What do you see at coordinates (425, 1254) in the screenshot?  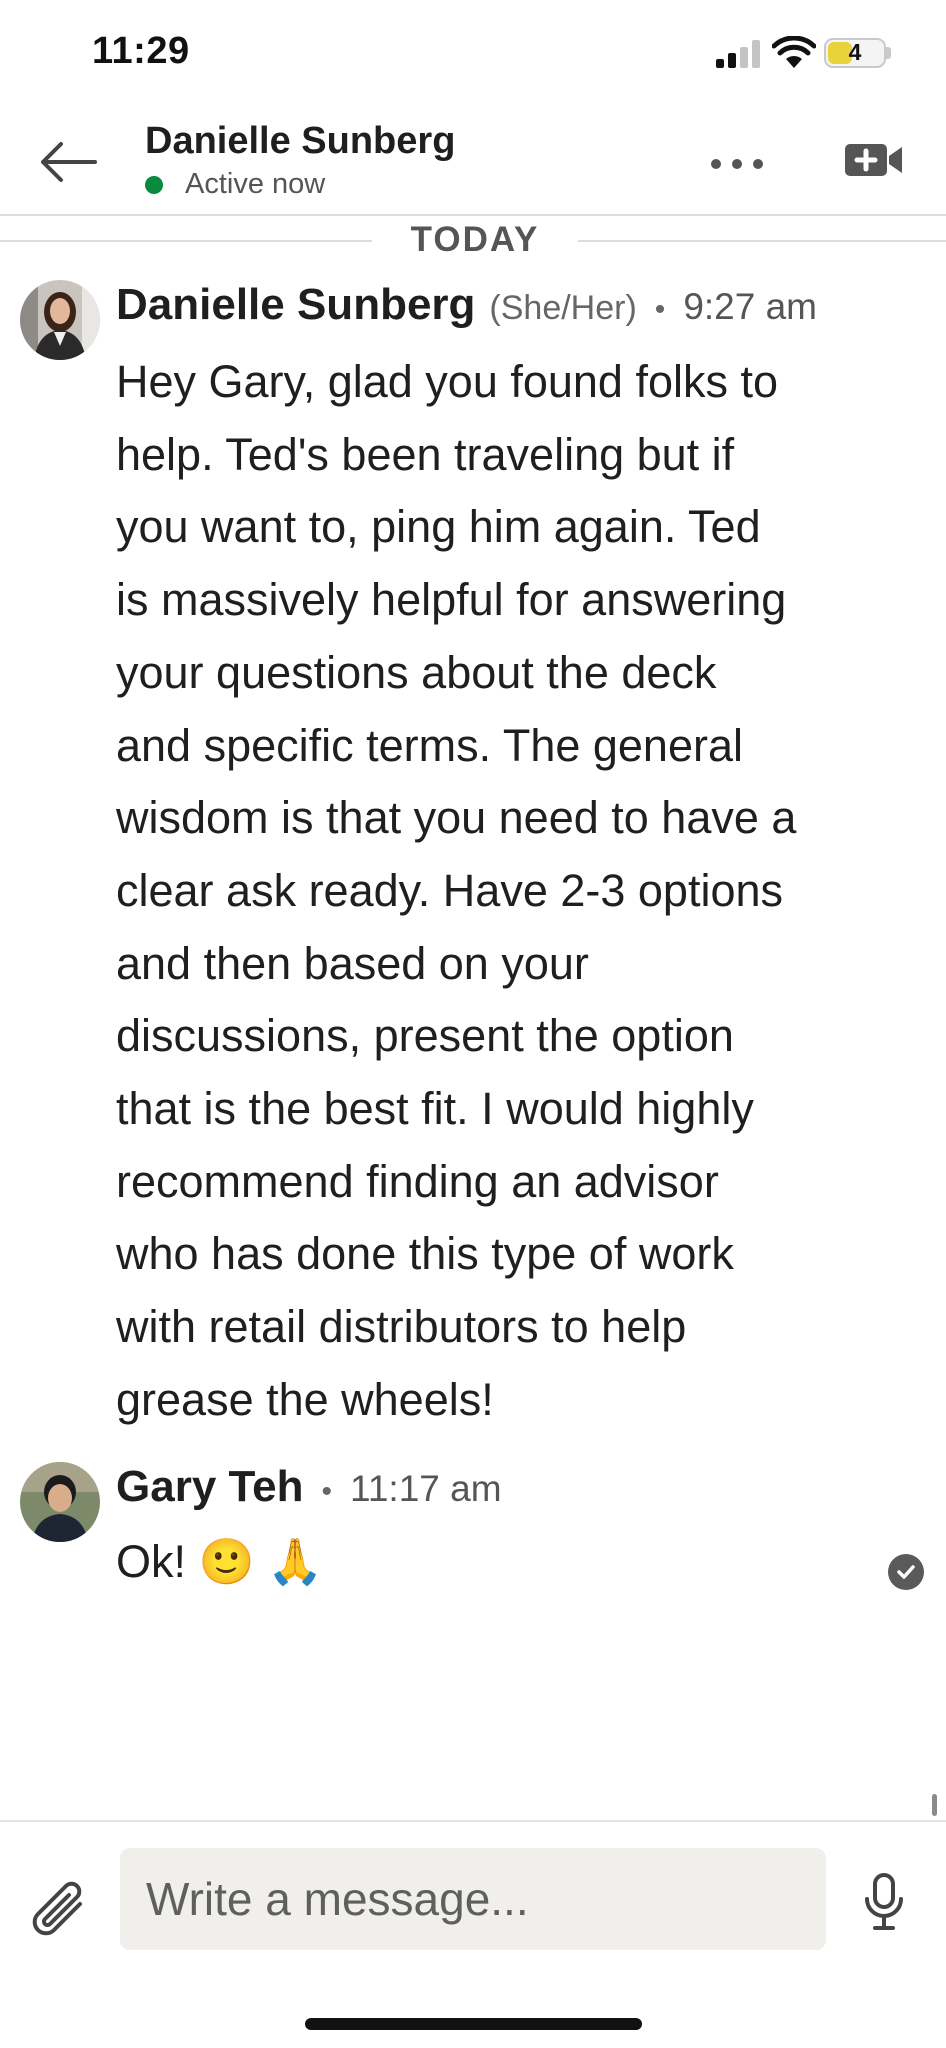 I see `message-line: who has done this type of work` at bounding box center [425, 1254].